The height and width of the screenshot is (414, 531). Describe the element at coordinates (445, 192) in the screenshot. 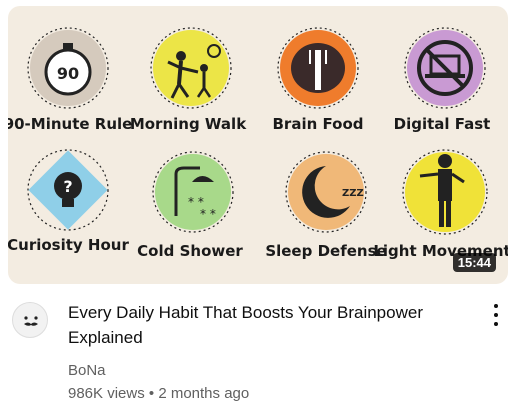

I see `person-stretch-icon` at that location.